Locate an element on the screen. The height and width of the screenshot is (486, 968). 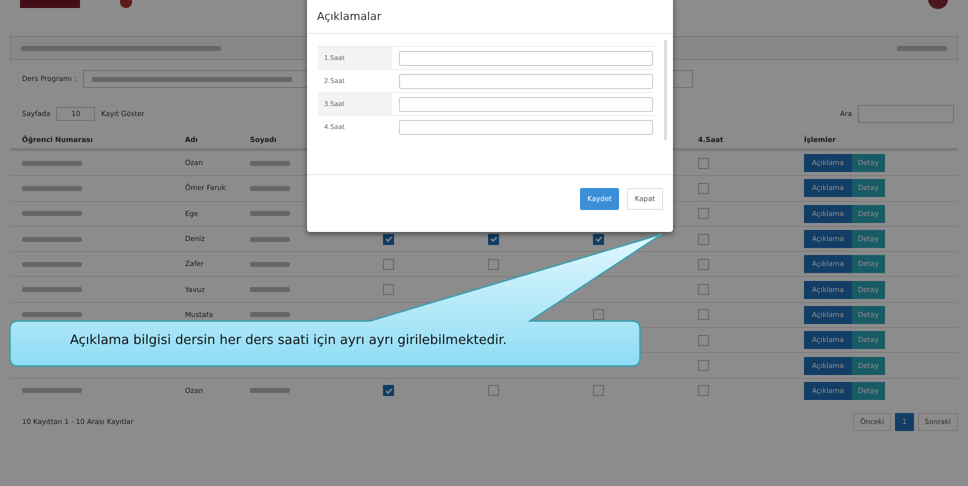
callout-text: Açıklama bilgisi dersin her ders saati için ayrı ayrı girilebilmektedir. is located at coordinates (288, 340).